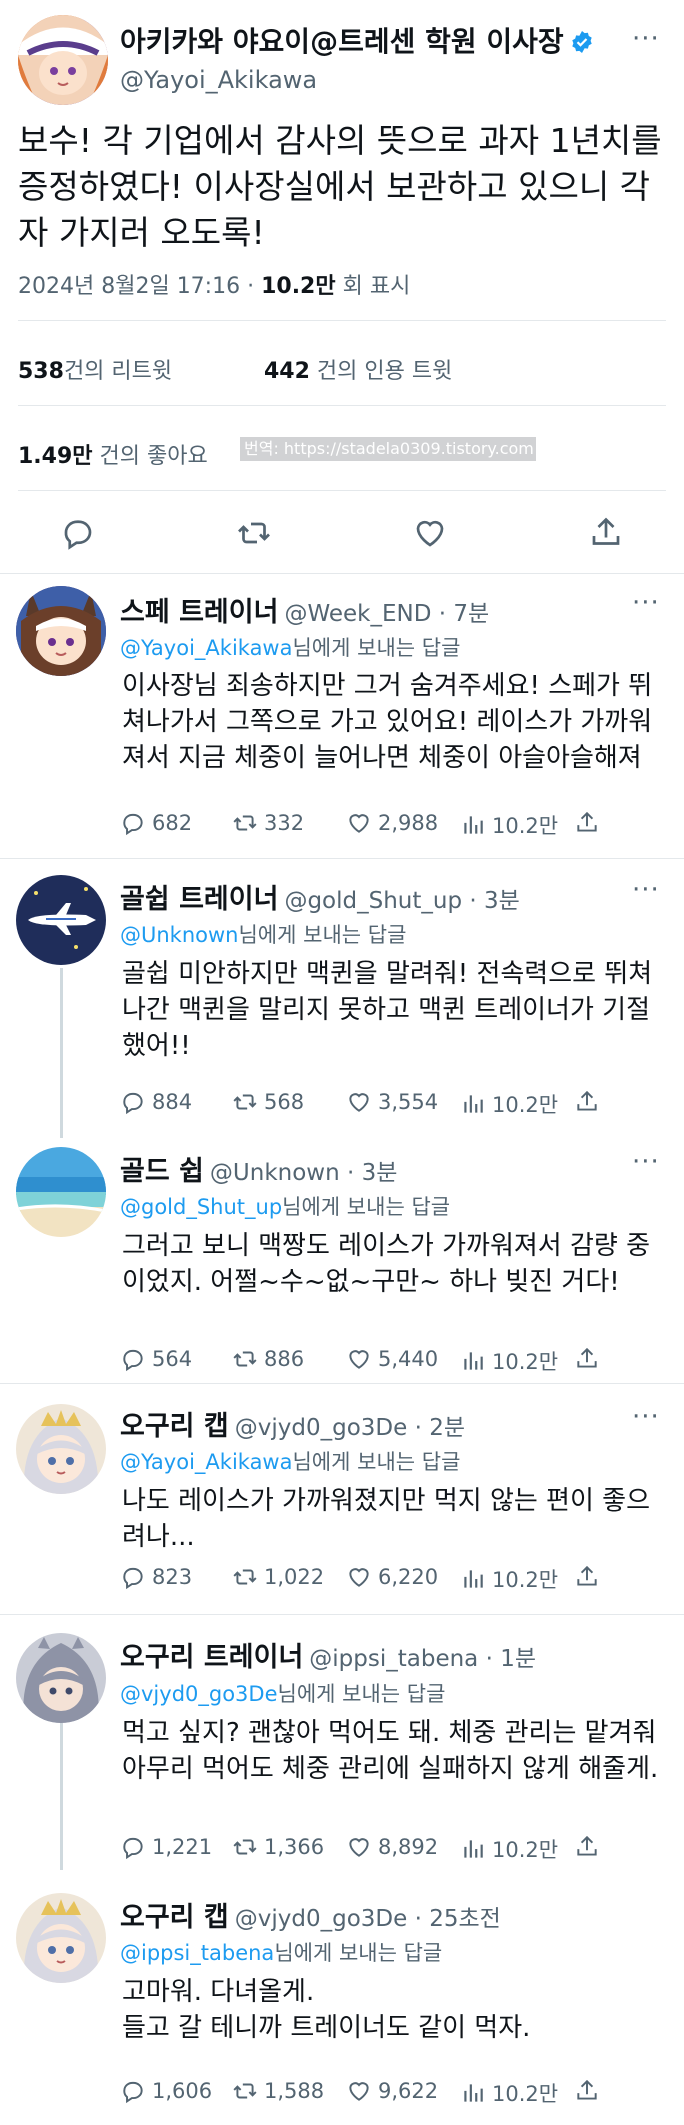 Image resolution: width=684 pixels, height=2125 pixels. Describe the element at coordinates (275, 1173) in the screenshot. I see `reply-author-handle: @Unknown` at that location.